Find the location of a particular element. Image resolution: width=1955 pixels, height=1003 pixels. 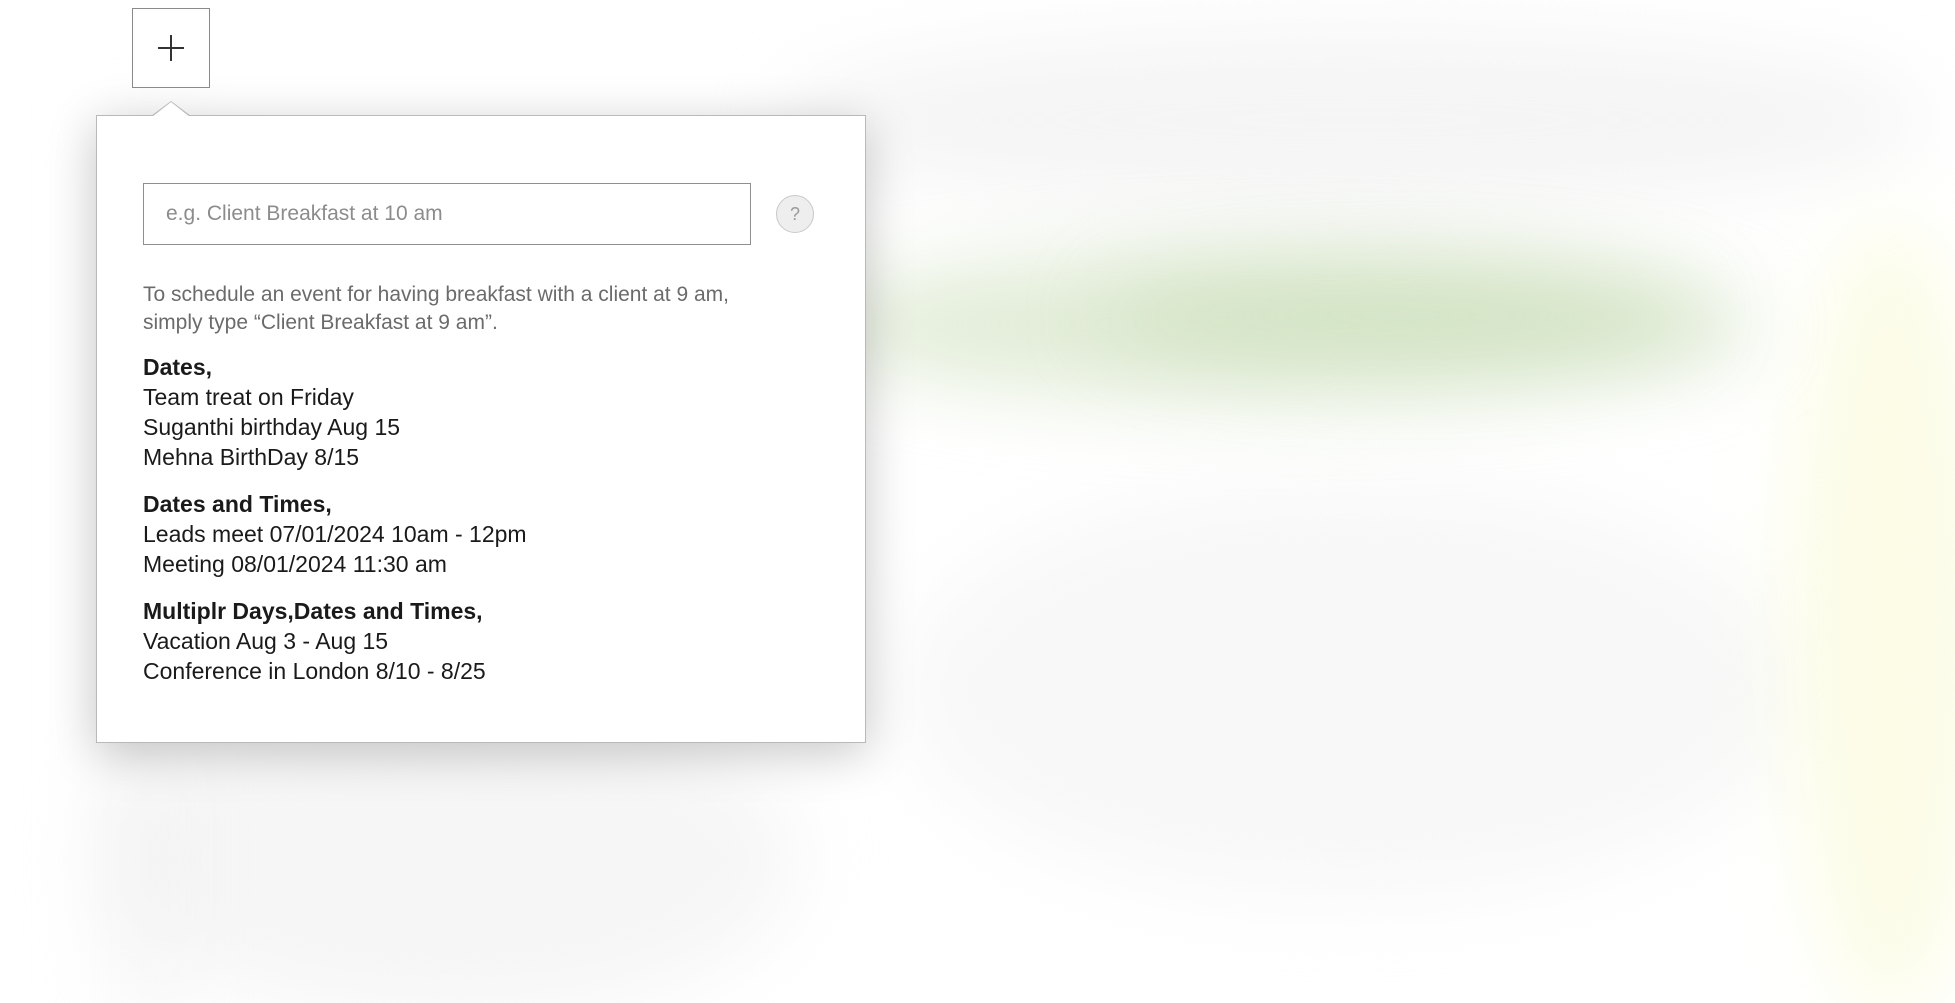

help-icon: ? is located at coordinates (794, 213).